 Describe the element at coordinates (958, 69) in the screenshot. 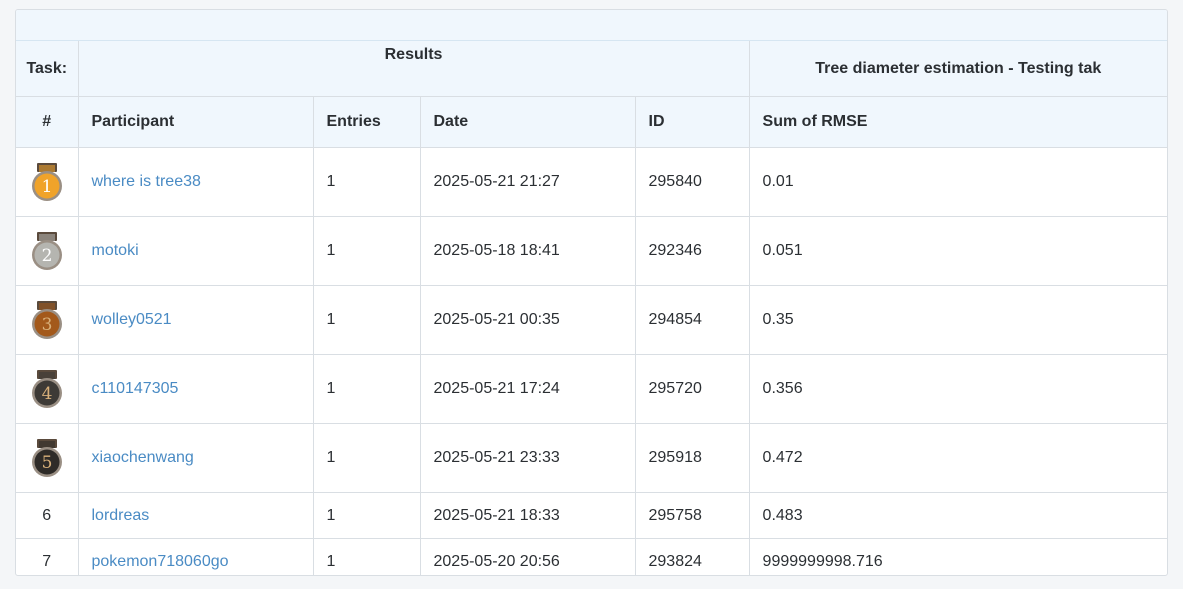

I see `task-name: Tree diameter estimation - Testing tak` at that location.